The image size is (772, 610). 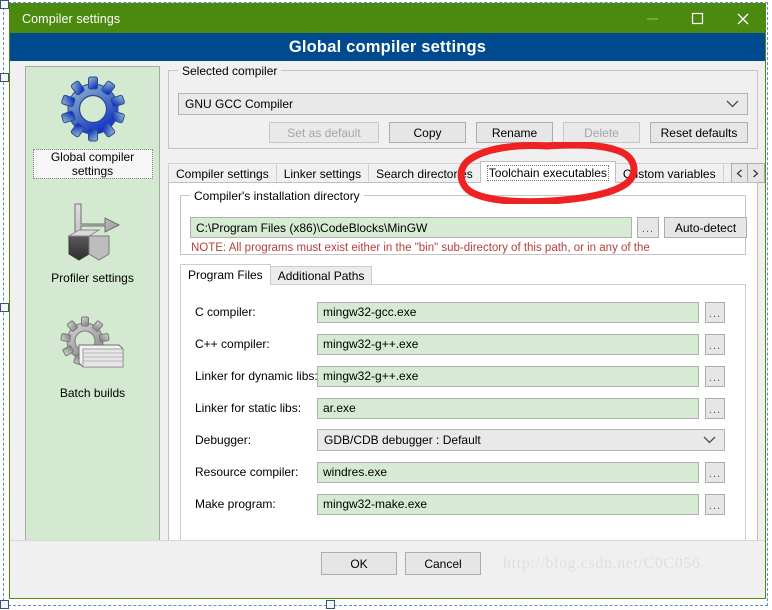 I want to click on field-label: Debugger:, so click(x=223, y=440).